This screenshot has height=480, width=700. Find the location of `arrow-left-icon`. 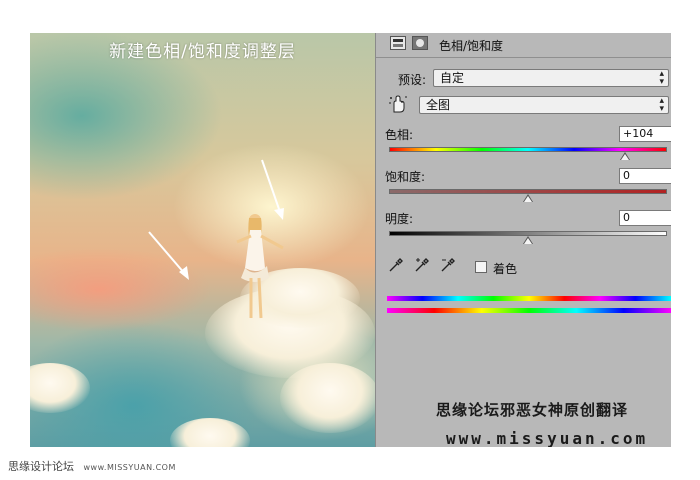

arrow-left-icon is located at coordinates (168, 255).